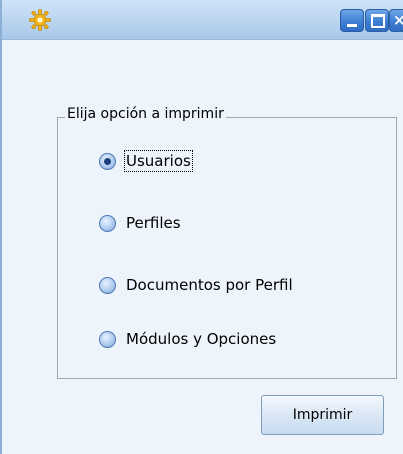 This screenshot has width=403, height=454. What do you see at coordinates (145, 114) in the screenshot?
I see `group-legend: Elija opción a imprimir` at bounding box center [145, 114].